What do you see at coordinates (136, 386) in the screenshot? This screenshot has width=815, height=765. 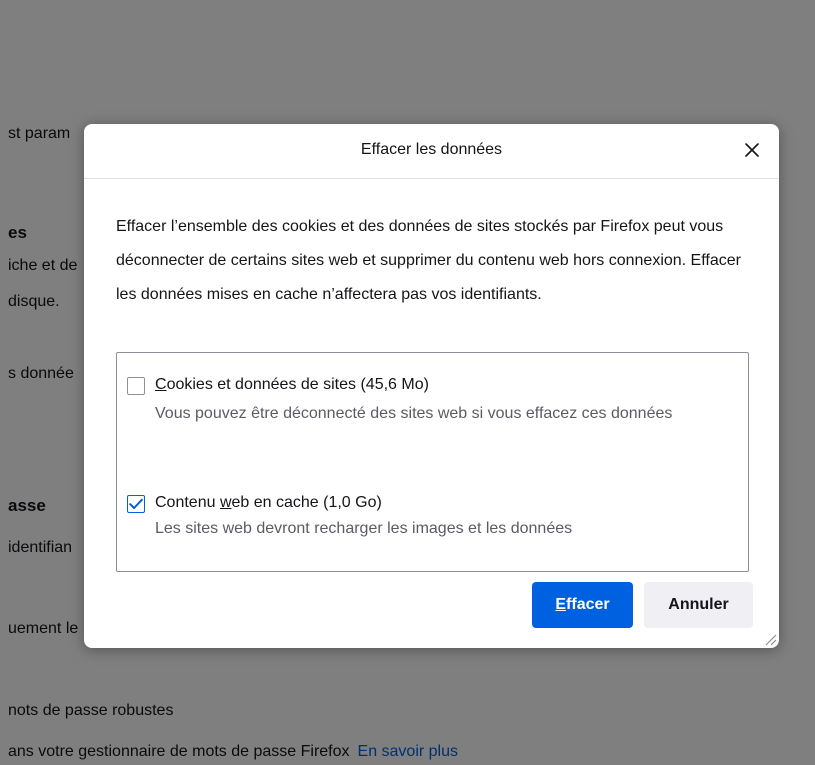 I see `cookies-checkbox` at bounding box center [136, 386].